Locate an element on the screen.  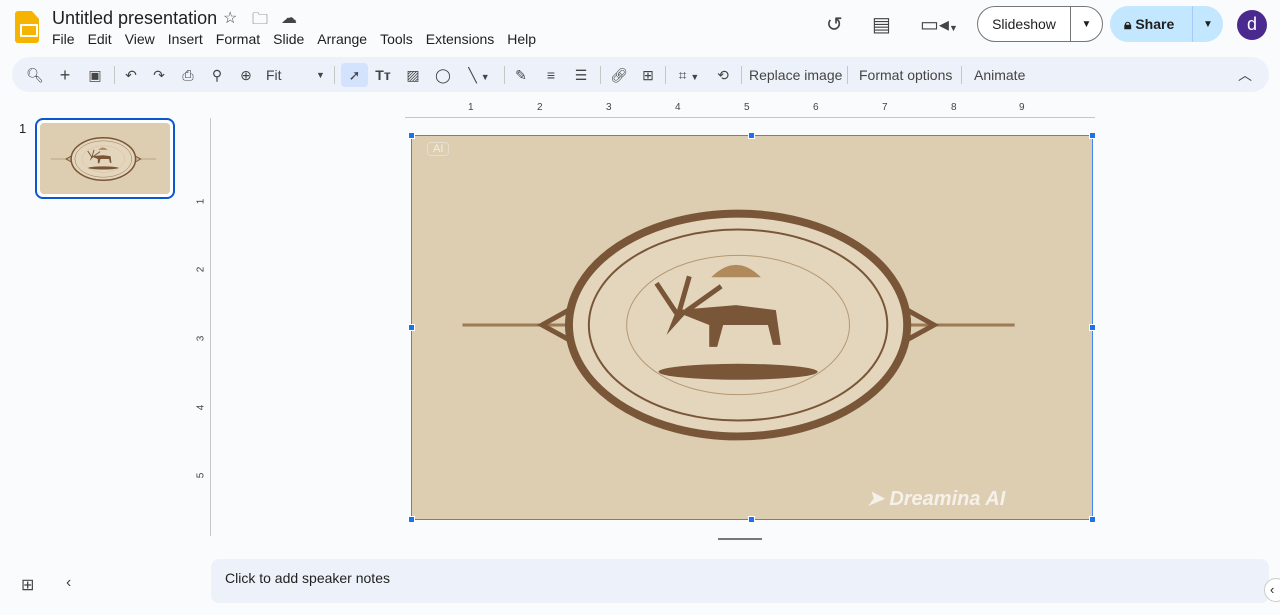
thumbnail-image is located at coordinates (105, 158).